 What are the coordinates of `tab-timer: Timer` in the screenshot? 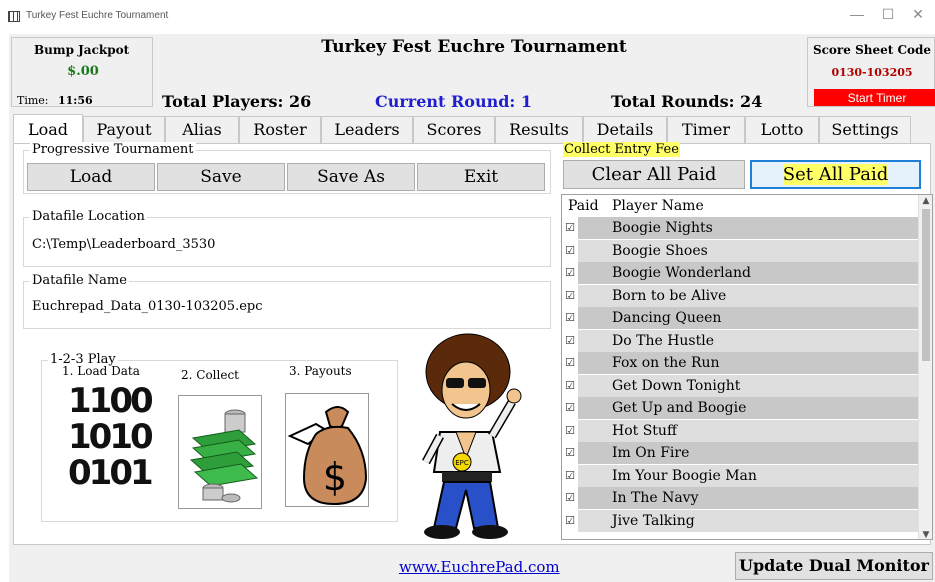 It's located at (706, 129).